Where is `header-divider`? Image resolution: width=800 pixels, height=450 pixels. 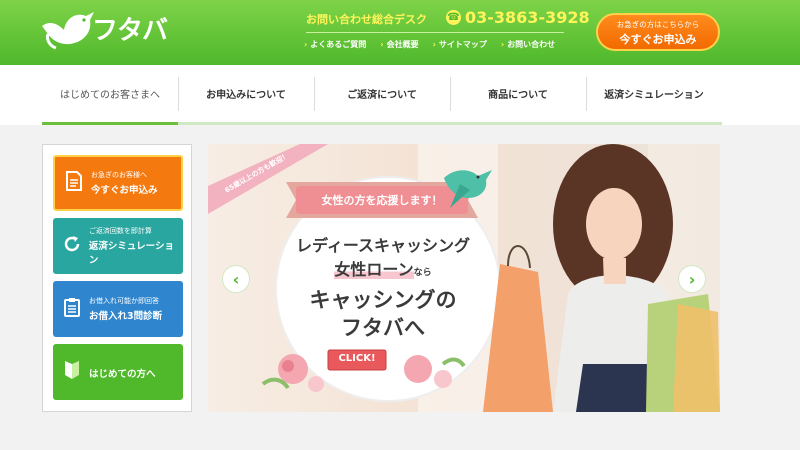 header-divider is located at coordinates (435, 32).